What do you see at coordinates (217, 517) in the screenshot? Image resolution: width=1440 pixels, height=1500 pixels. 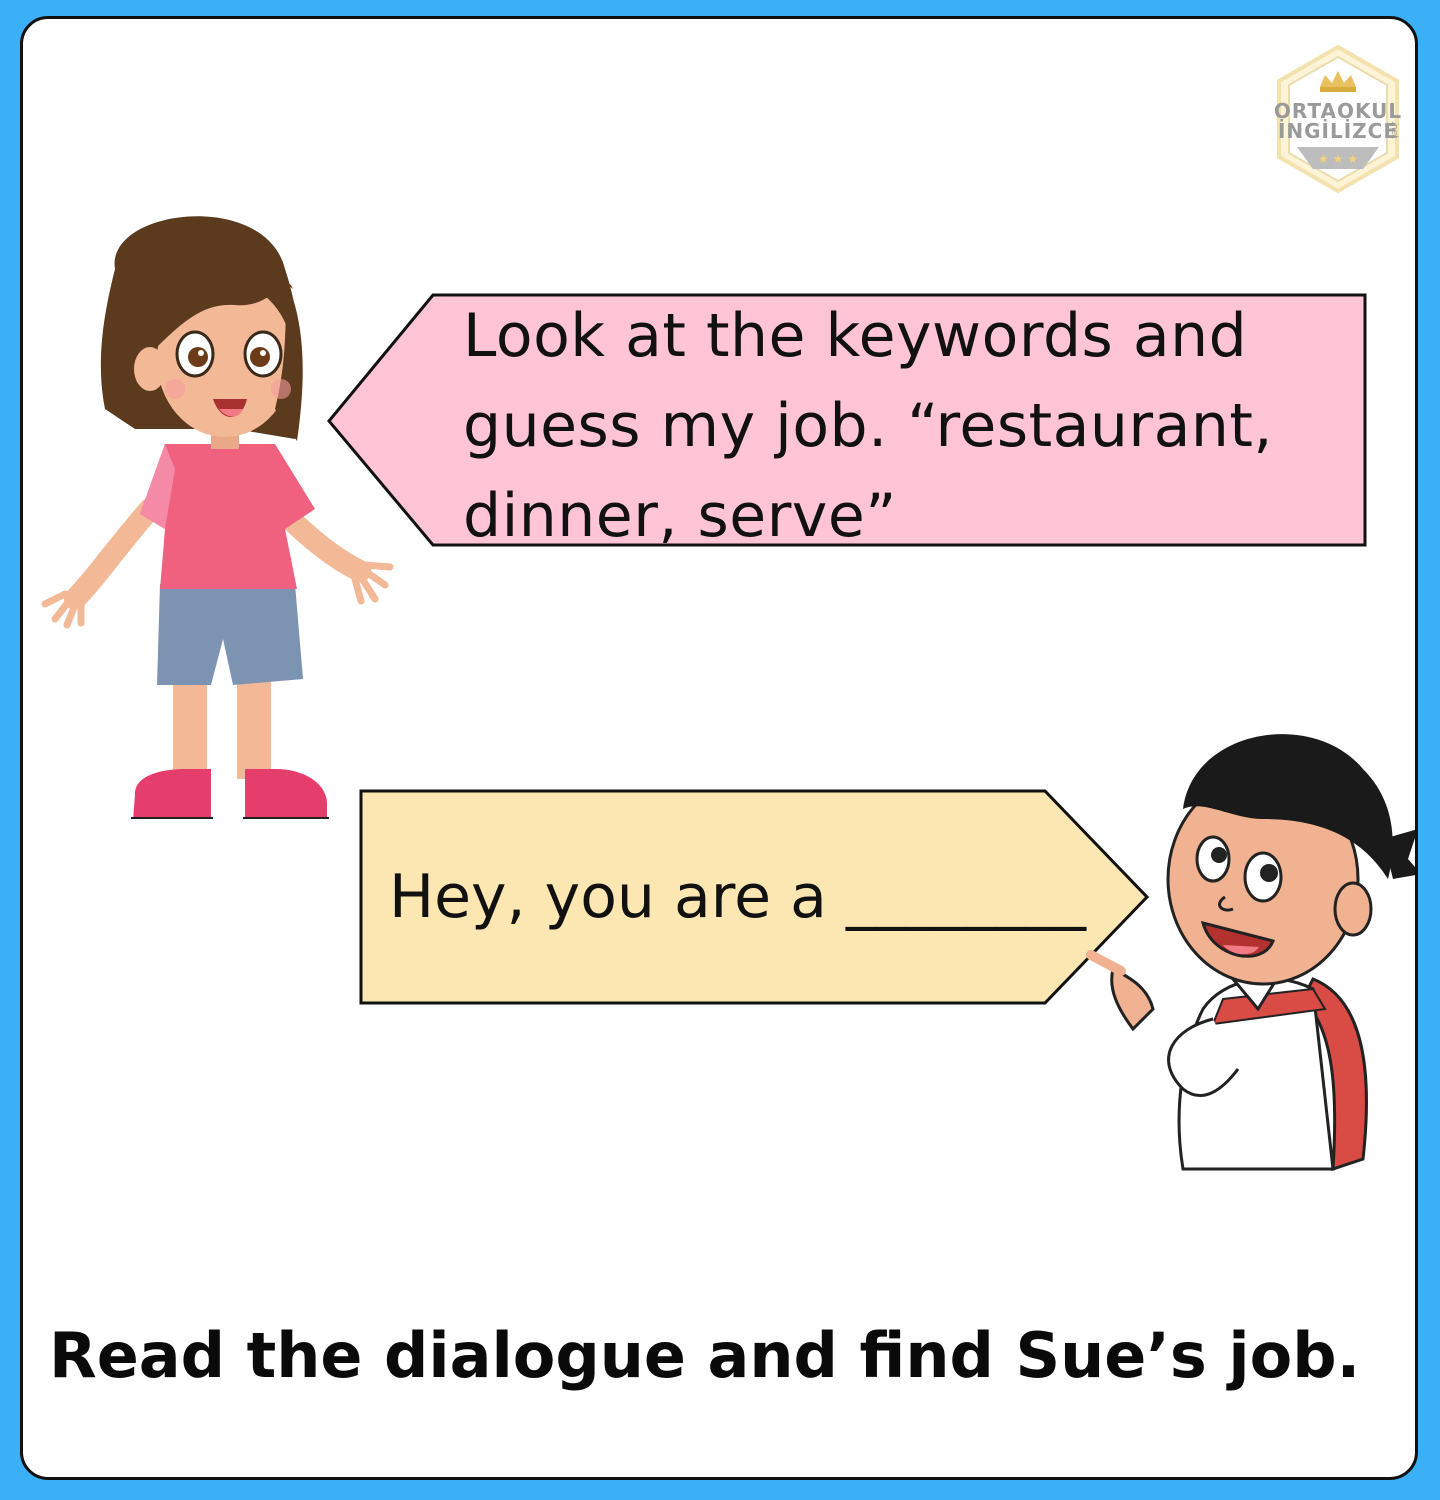 I see `girl-character-illustration` at bounding box center [217, 517].